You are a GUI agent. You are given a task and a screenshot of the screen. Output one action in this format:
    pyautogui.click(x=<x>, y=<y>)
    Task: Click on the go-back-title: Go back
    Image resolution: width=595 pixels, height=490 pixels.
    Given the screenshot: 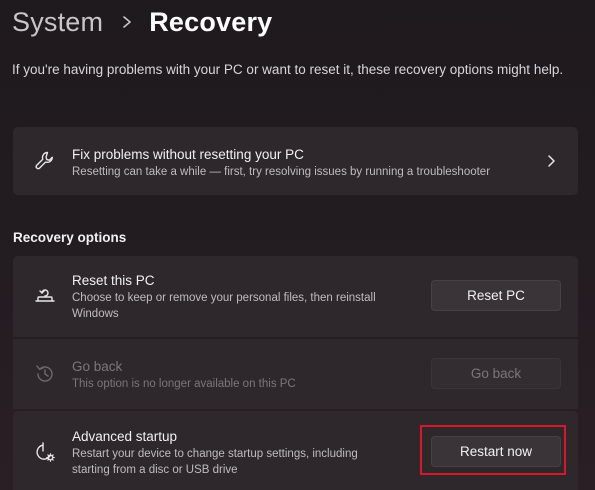 What is the action you would take?
    pyautogui.click(x=97, y=366)
    